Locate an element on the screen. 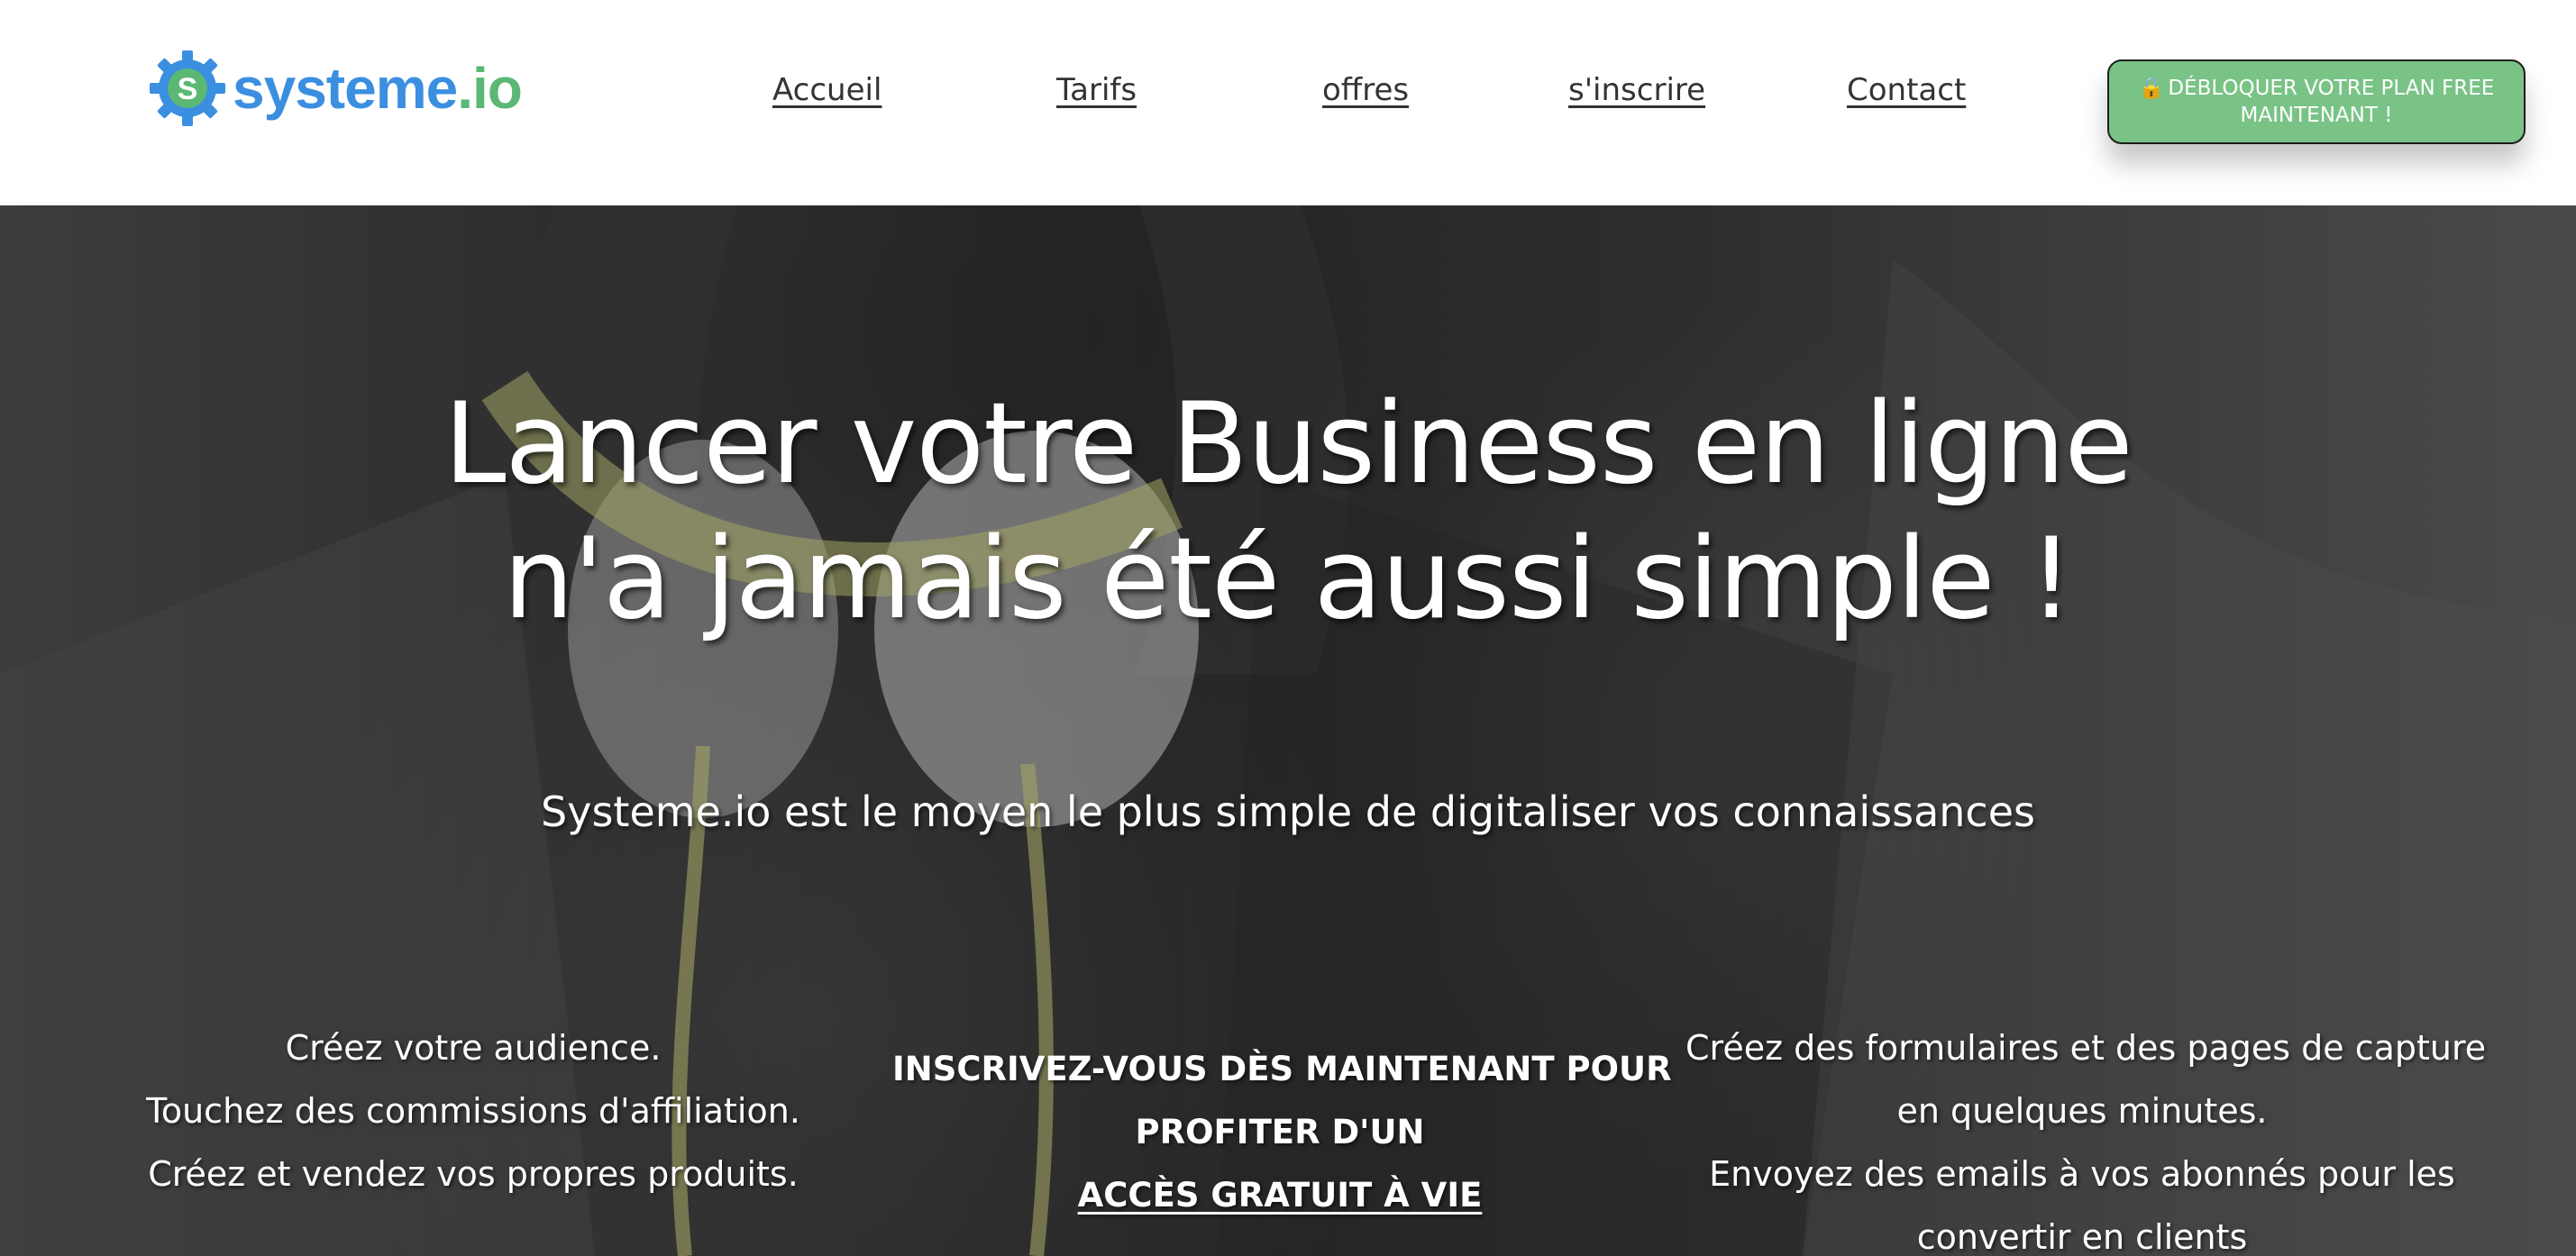 This screenshot has width=2576, height=1256. hero-title-line2: n'a jamais été aussi simple ! is located at coordinates (1288, 579).